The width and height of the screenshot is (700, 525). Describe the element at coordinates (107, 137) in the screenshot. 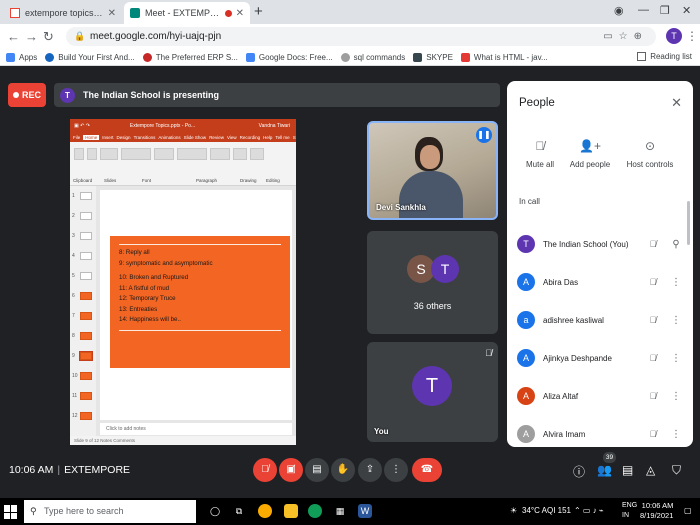

I see `ppt-tab: Insert` at that location.